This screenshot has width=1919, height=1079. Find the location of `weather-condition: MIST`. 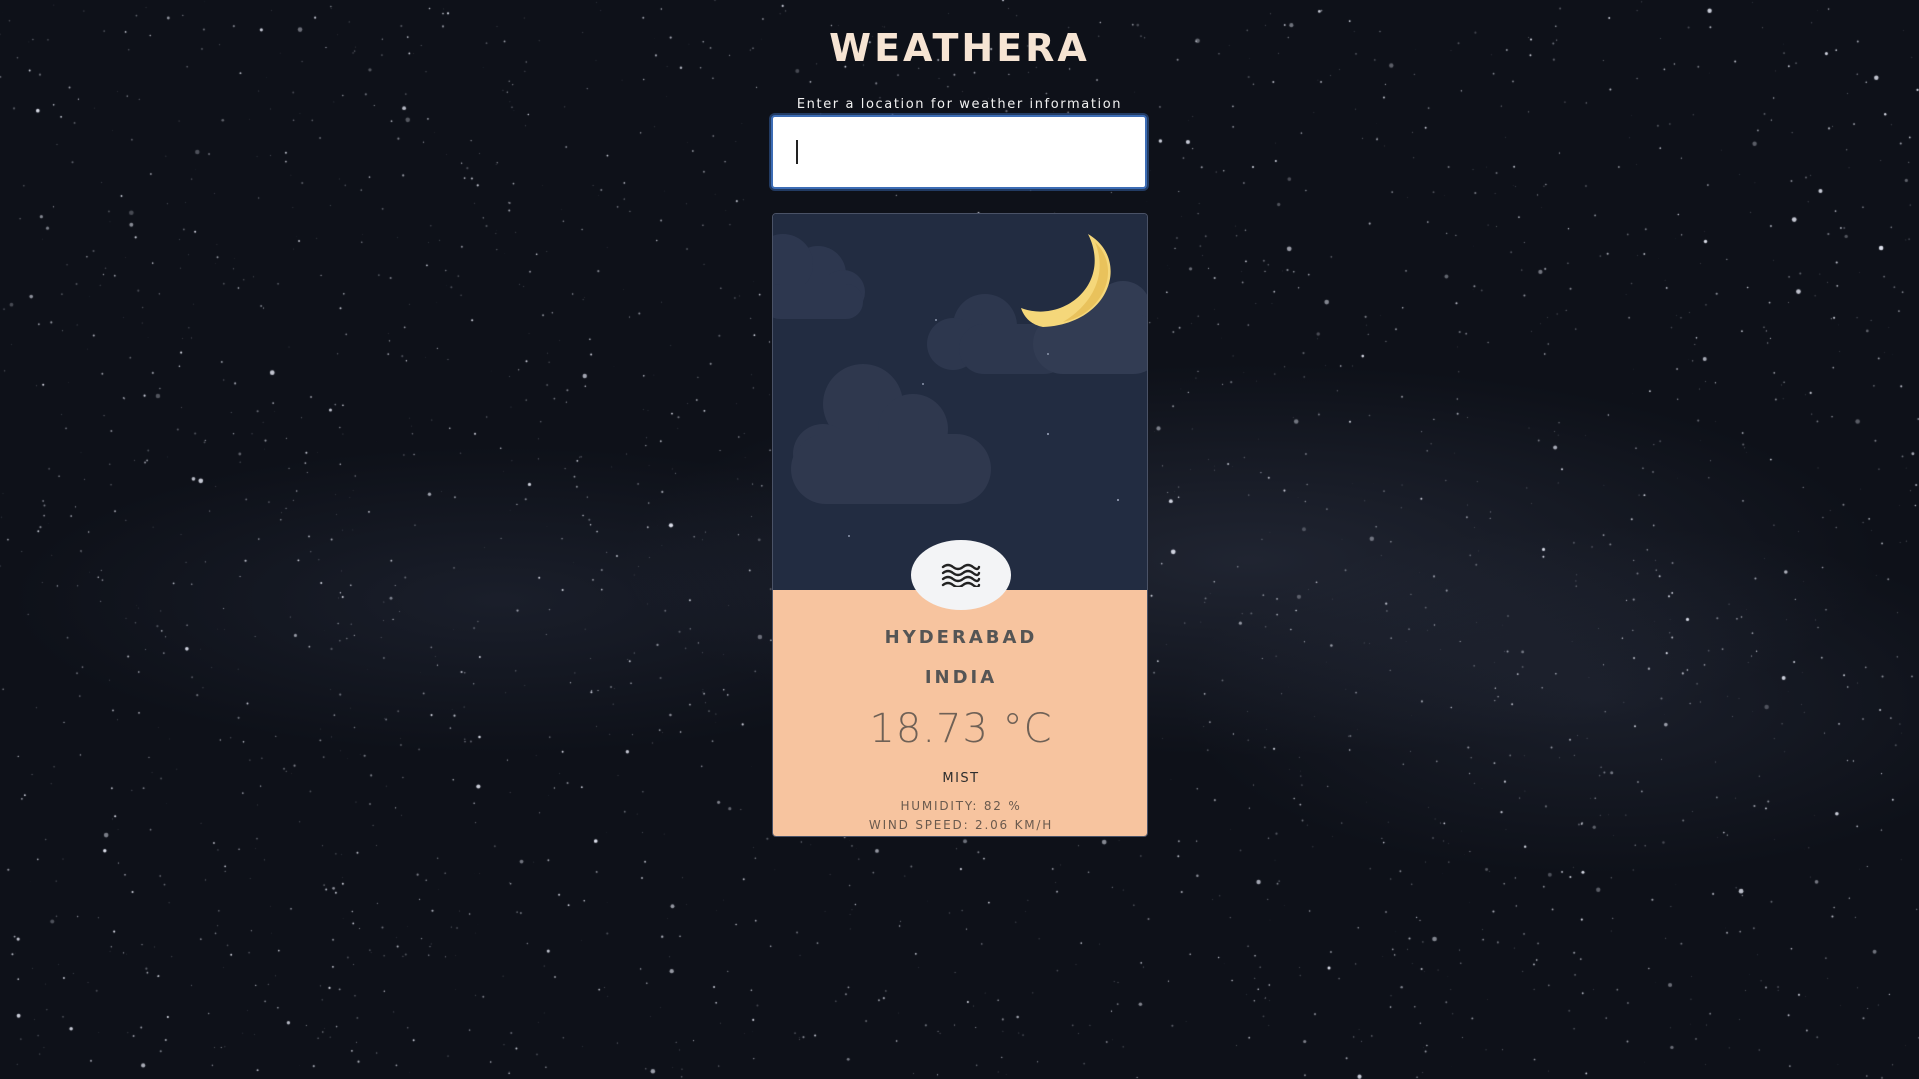

weather-condition: MIST is located at coordinates (961, 778).